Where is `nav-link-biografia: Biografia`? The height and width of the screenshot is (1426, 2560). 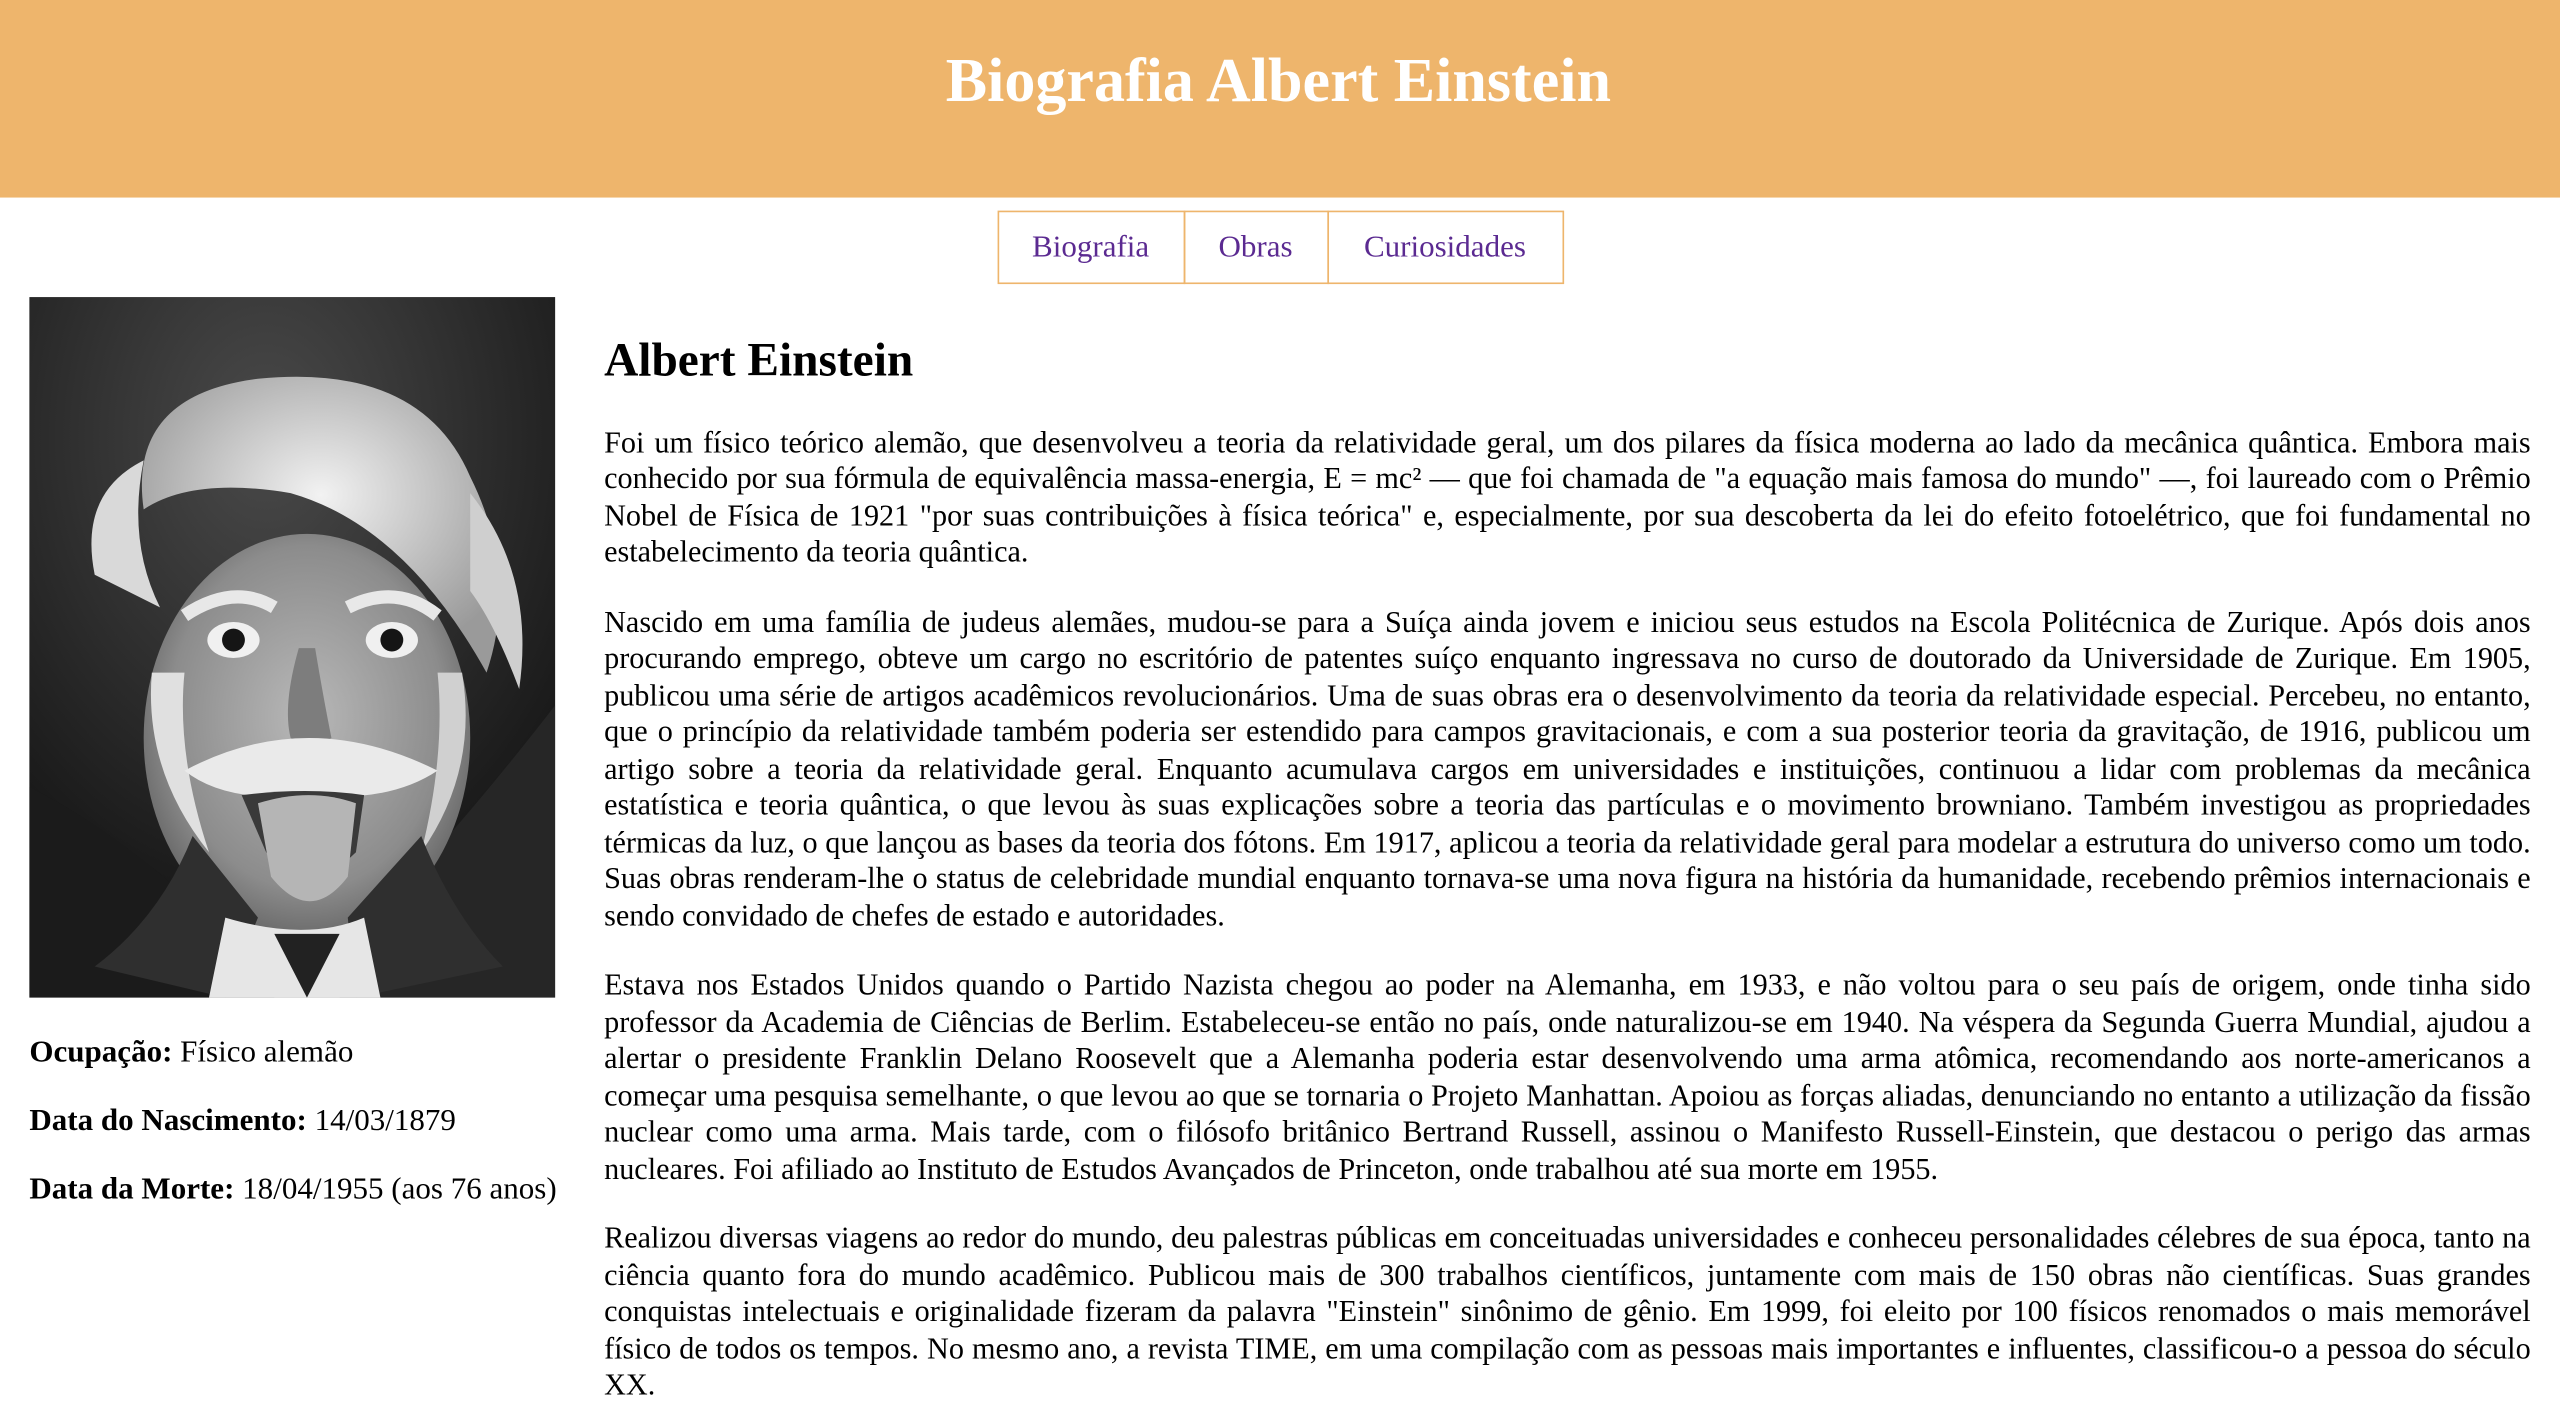 nav-link-biografia: Biografia is located at coordinates (1090, 247).